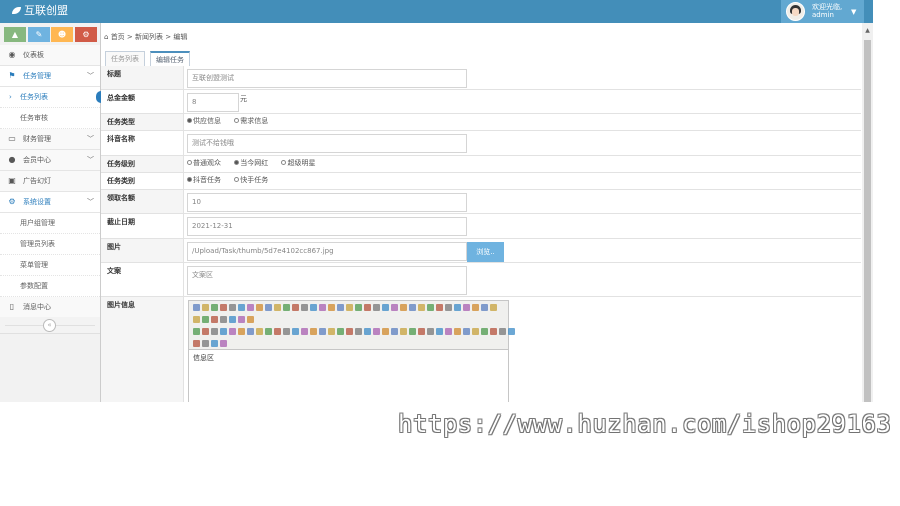 The height and width of the screenshot is (506, 900). What do you see at coordinates (867, 30) in the screenshot?
I see `scroll-up-arrow-icon: ▲` at bounding box center [867, 30].